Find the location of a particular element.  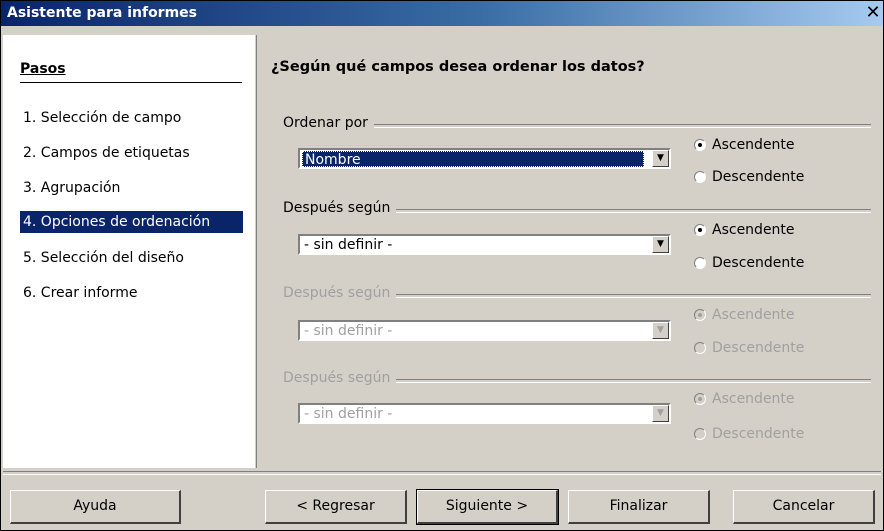

then-by-2-select: - sin definir - ▼ is located at coordinates (484, 330).